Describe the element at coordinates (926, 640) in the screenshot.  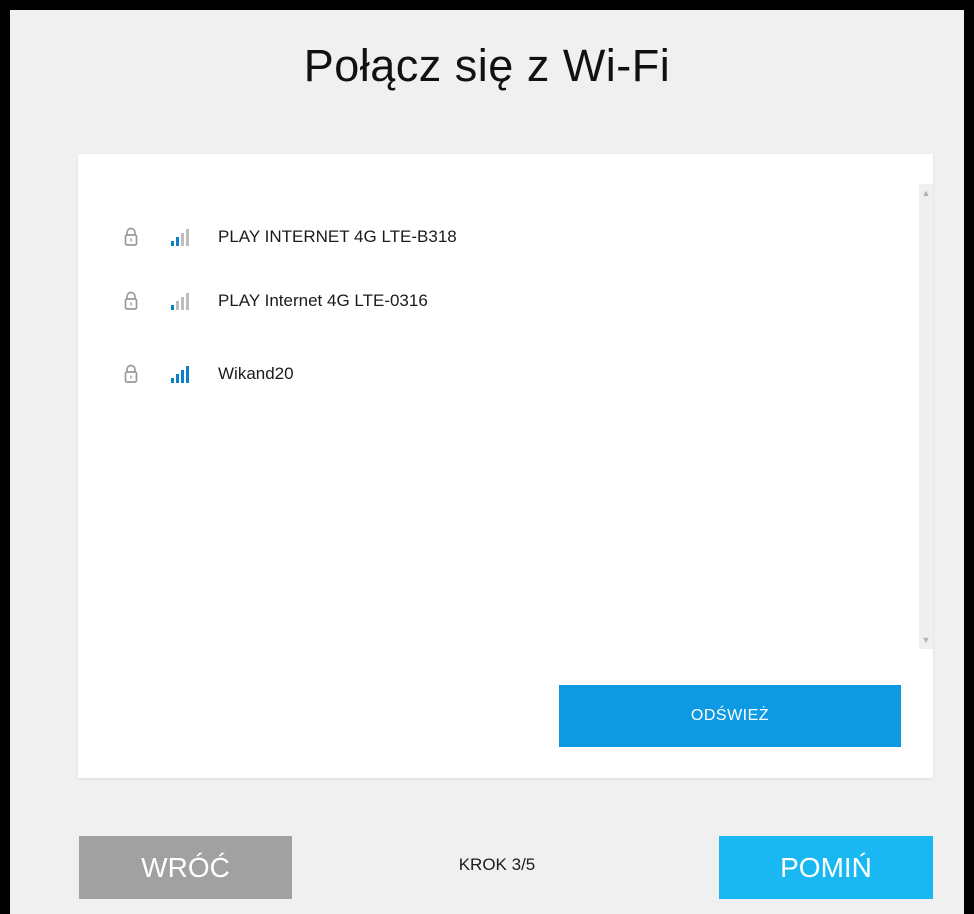
I see `chevron-down-icon: ▼` at that location.